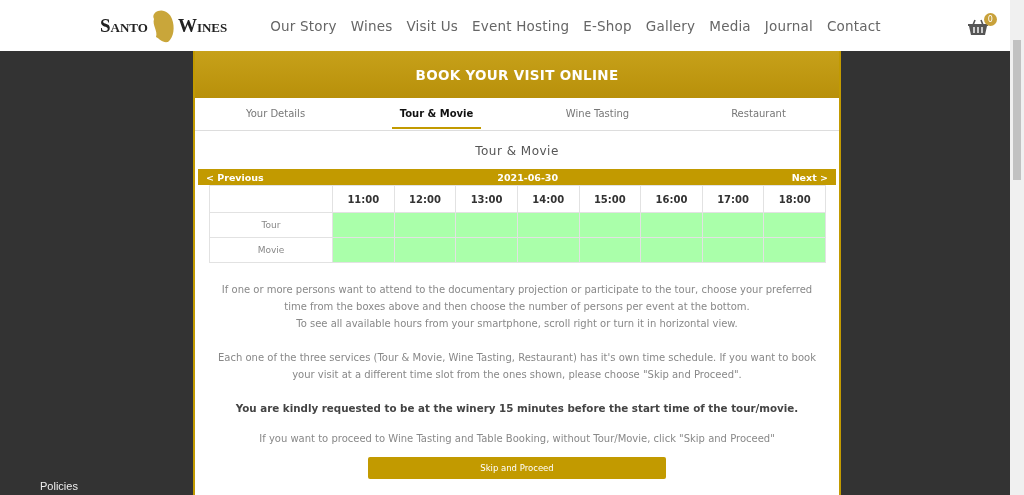 The image size is (1024, 495). I want to click on time-header: 16:00, so click(671, 199).